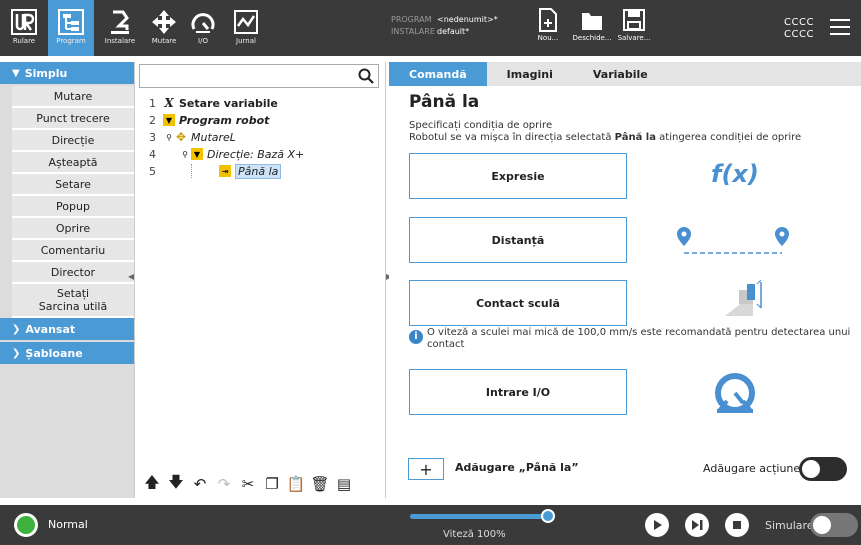 The image size is (861, 545). Describe the element at coordinates (120, 22) in the screenshot. I see `robot-arm-icon` at that location.